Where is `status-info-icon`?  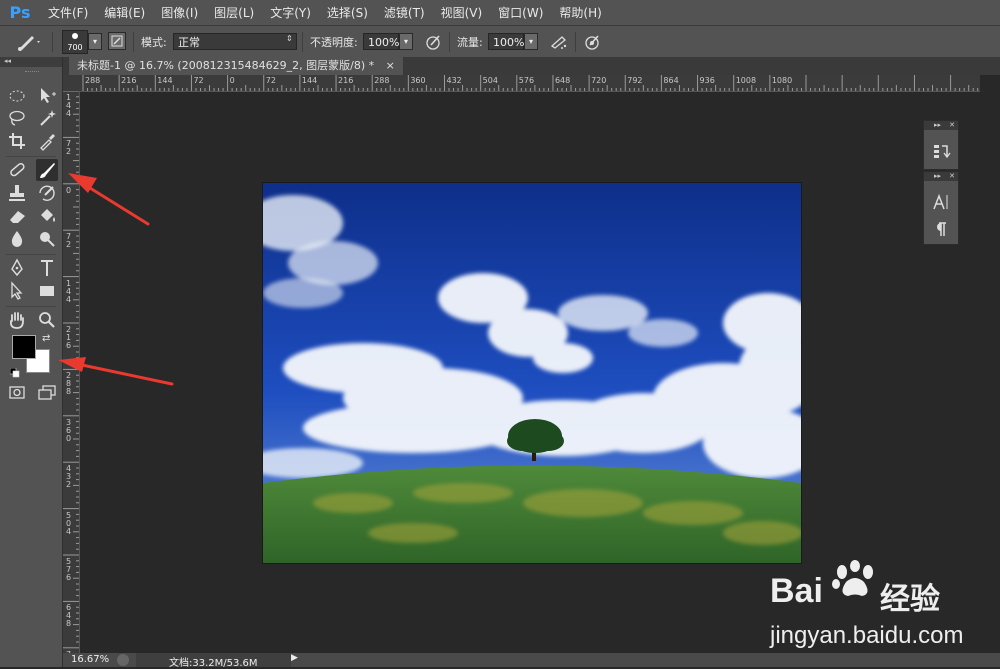
status-info-icon is located at coordinates (123, 660).